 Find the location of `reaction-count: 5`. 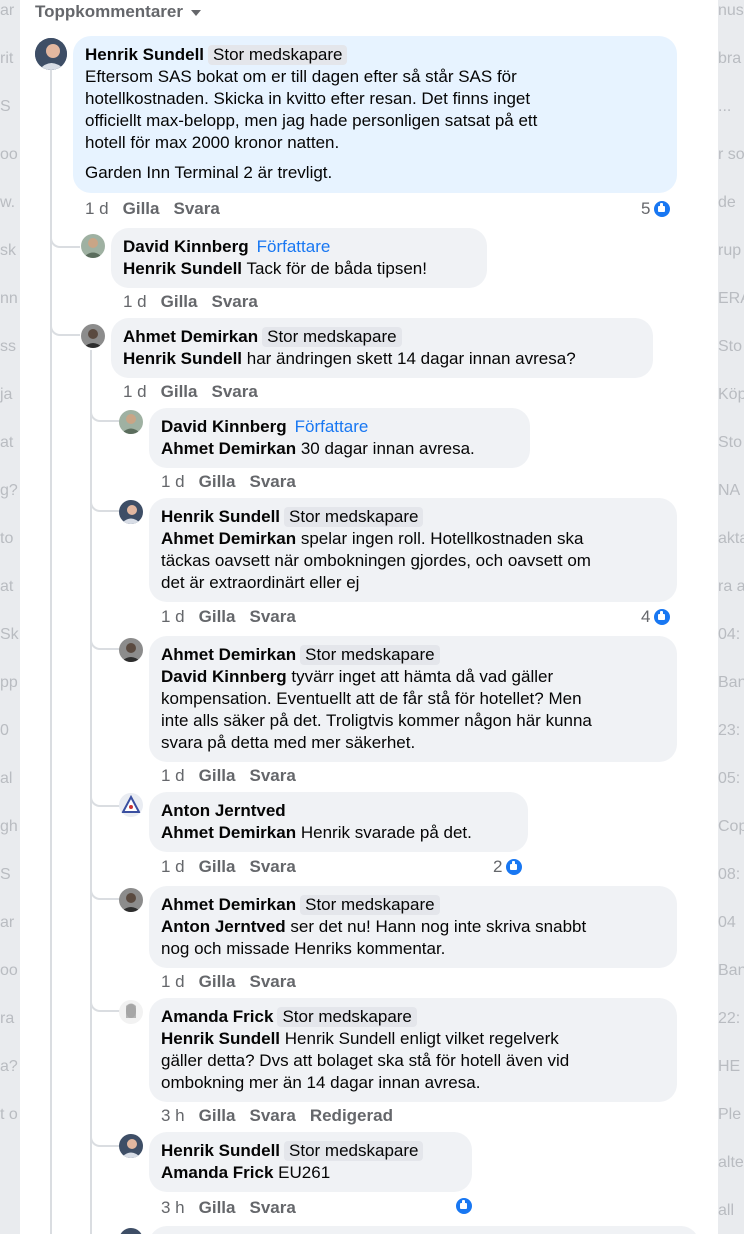

reaction-count: 5 is located at coordinates (657, 209).